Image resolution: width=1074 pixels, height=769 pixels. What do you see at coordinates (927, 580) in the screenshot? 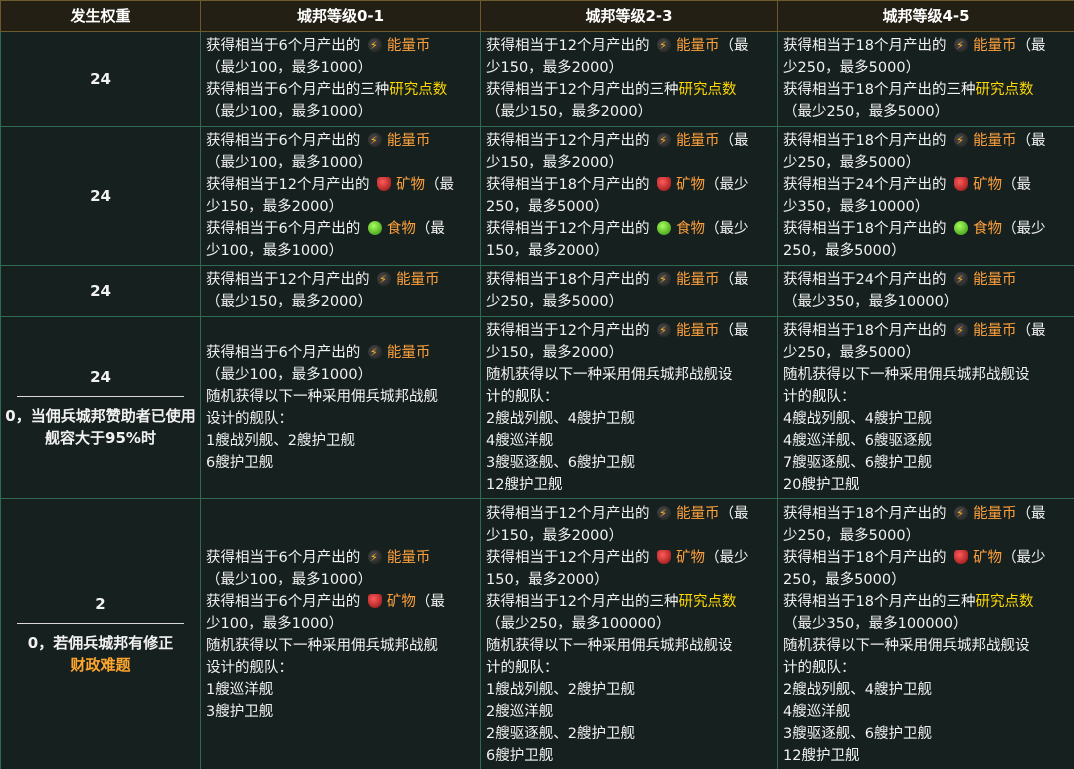
I see `reward-line: 250，最多5000）` at bounding box center [927, 580].